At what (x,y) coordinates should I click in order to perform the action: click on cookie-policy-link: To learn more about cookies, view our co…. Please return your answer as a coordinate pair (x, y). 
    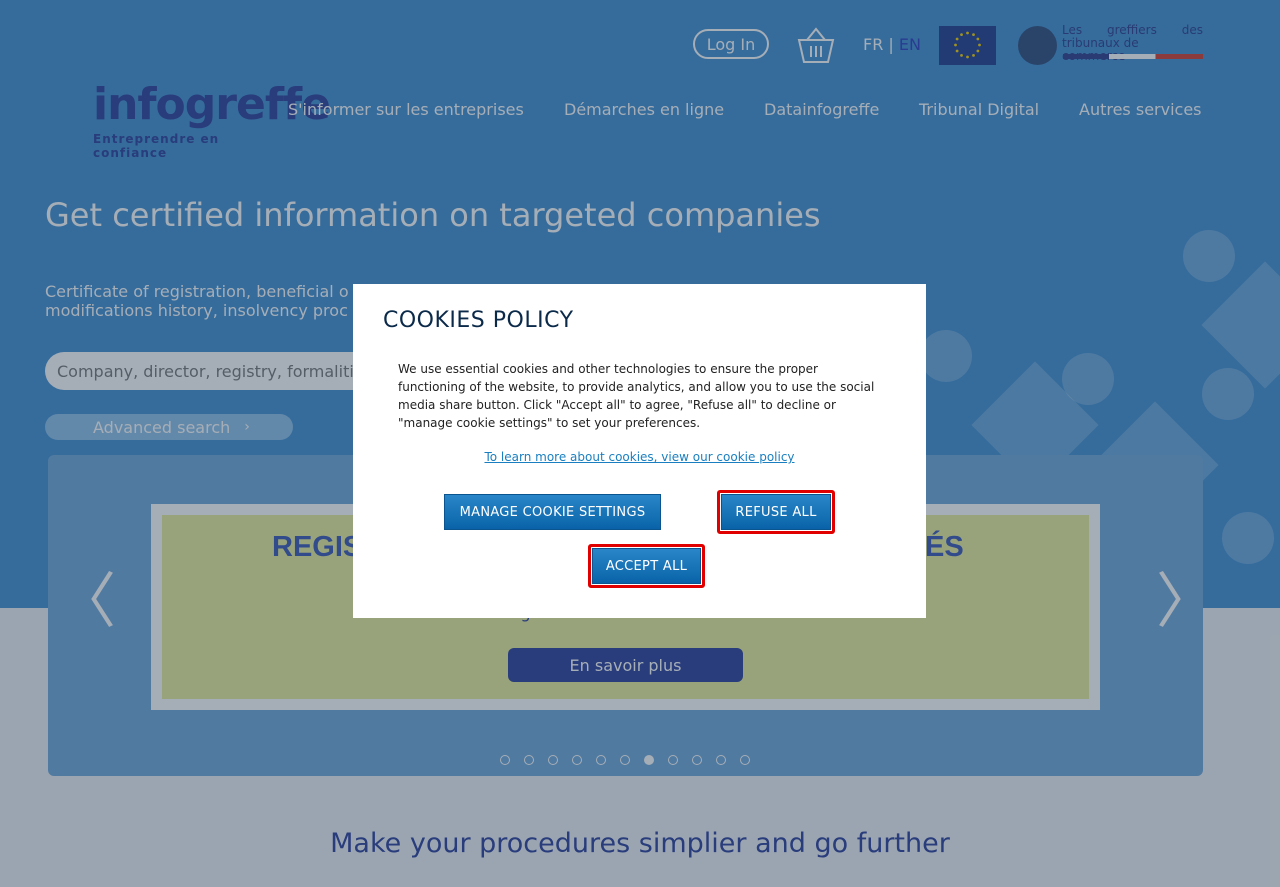
    Looking at the image, I should click on (639, 457).